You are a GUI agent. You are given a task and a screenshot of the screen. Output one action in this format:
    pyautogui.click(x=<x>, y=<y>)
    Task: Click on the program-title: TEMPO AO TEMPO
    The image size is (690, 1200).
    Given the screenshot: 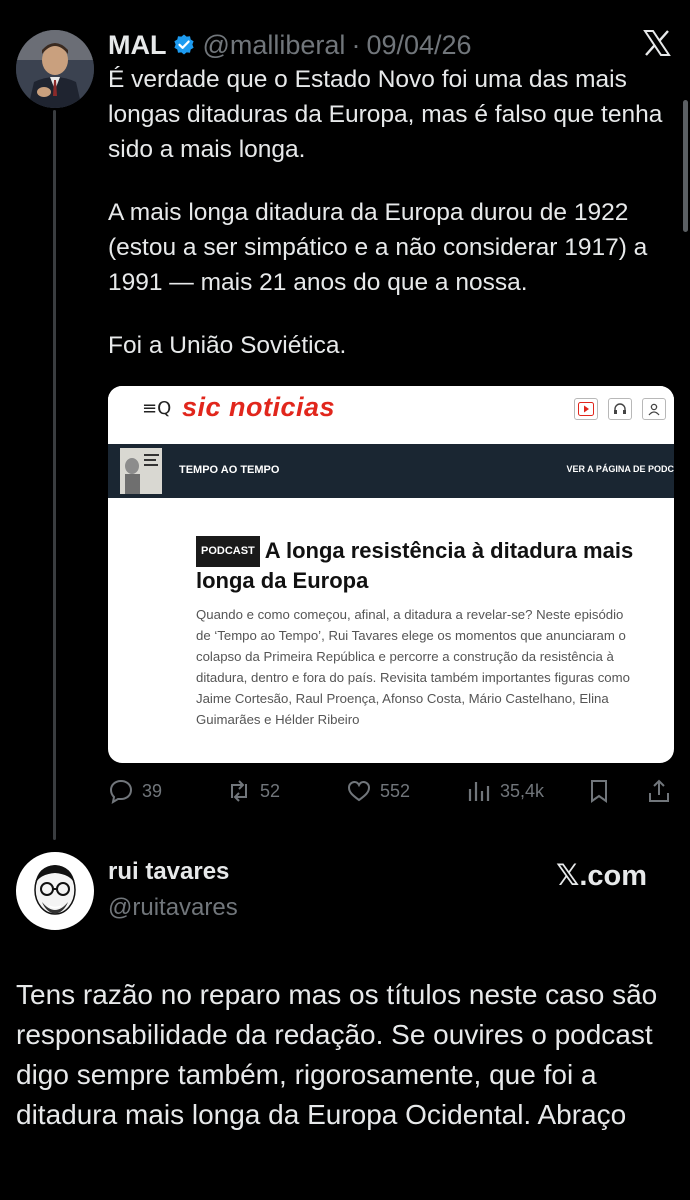 What is the action you would take?
    pyautogui.click(x=229, y=470)
    